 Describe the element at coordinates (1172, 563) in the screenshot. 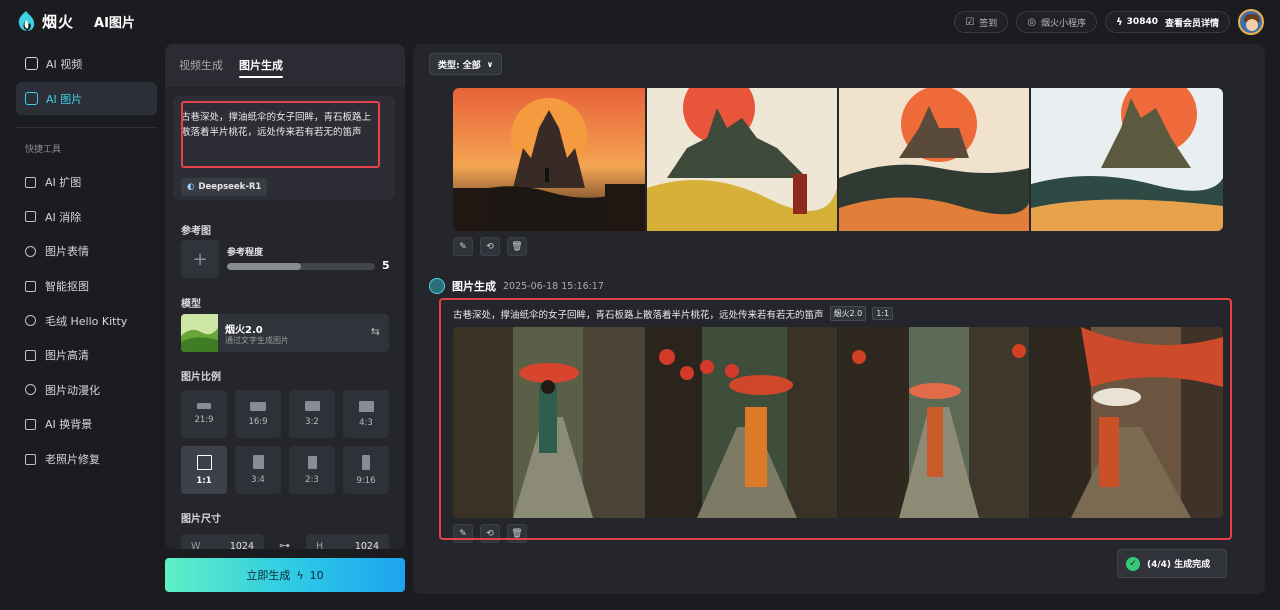

I see `generation-status: ✓ (4/4) 生成完成` at that location.